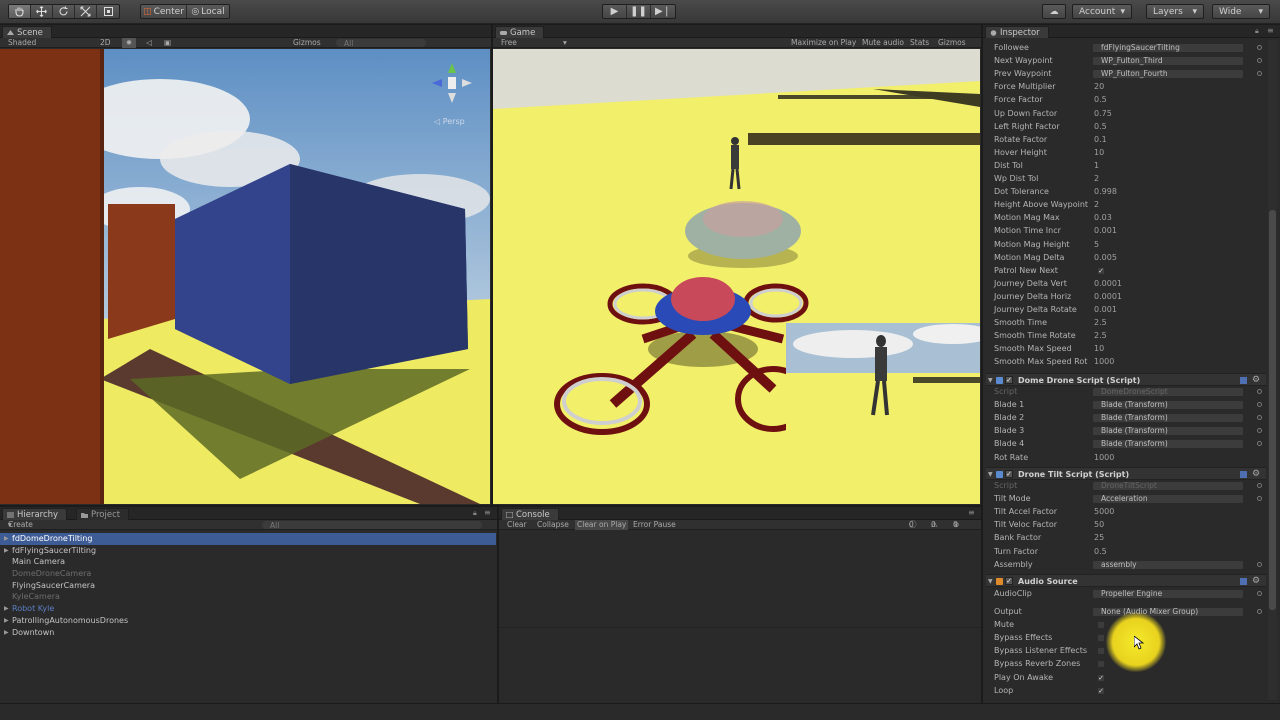 The width and height of the screenshot is (1280, 720). I want to click on scene-search-input: All, so click(381, 43).